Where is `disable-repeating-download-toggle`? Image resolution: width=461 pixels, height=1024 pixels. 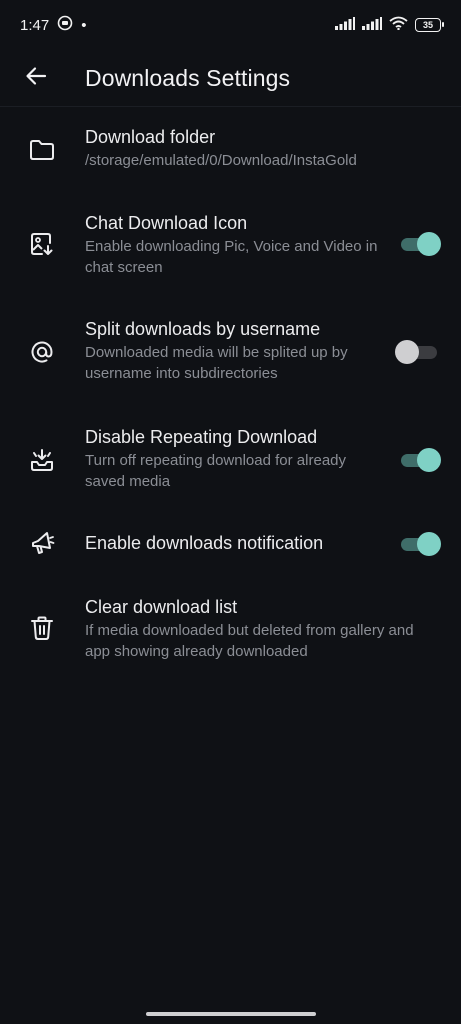 disable-repeating-download-toggle is located at coordinates (420, 460).